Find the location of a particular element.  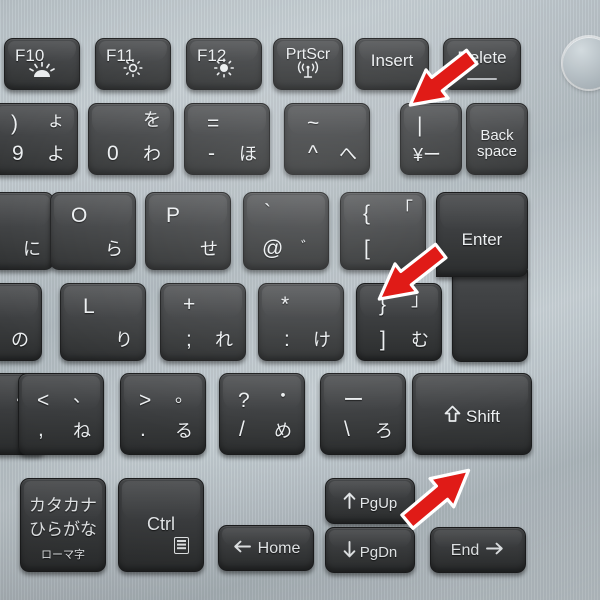

key-bracket-left-kana-label: 「 is located at coordinates (404, 209).